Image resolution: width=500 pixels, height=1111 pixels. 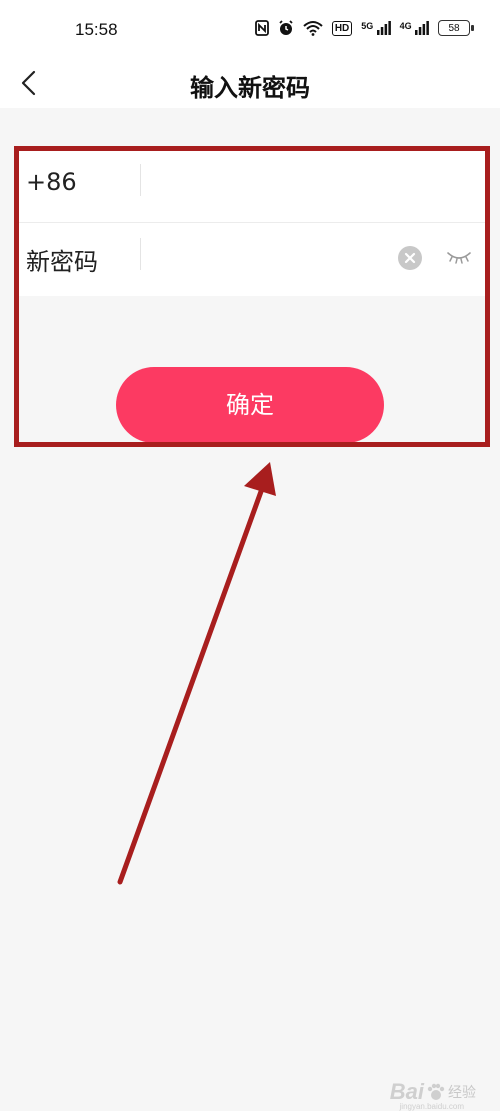 I want to click on clear-button, so click(x=410, y=258).